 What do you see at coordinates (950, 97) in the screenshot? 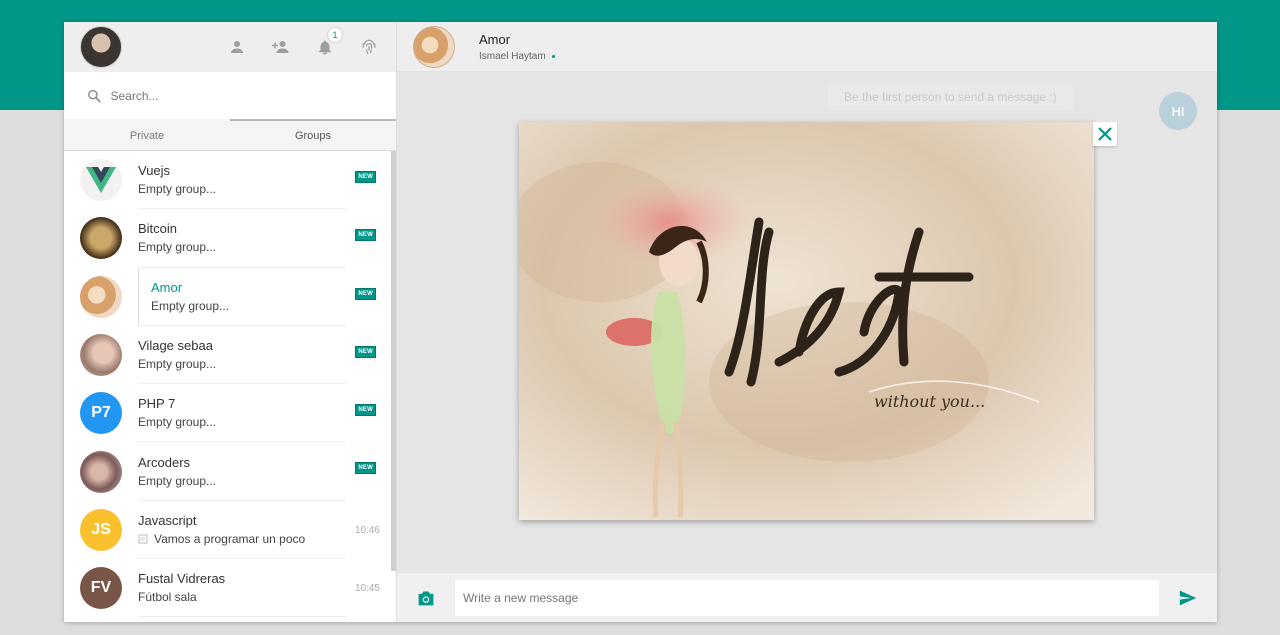
I see `empty-hint: Be the first person to send a message :)` at bounding box center [950, 97].